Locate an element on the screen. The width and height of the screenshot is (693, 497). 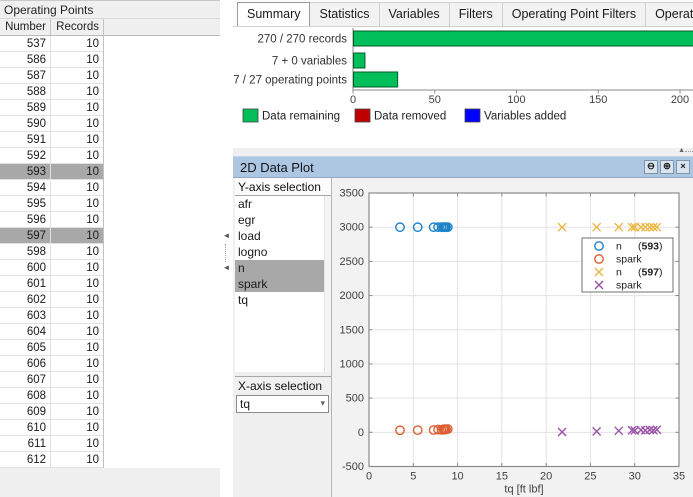
y-axis-option-tq: tq is located at coordinates (283, 300).